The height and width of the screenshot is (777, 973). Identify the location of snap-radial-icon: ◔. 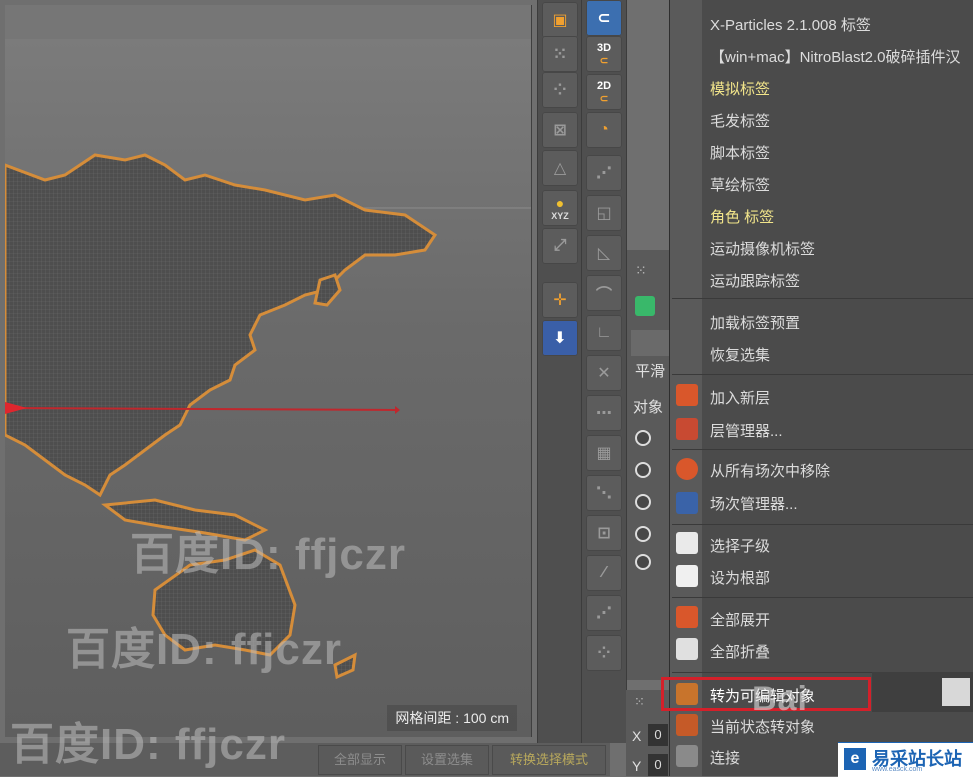
(604, 130).